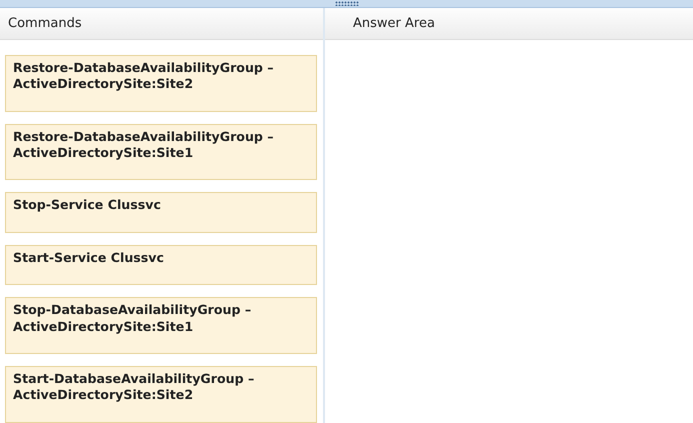 The image size is (693, 423). What do you see at coordinates (161, 83) in the screenshot?
I see `command-tile: Restore-DatabaseAvailabilityGroup – ActiveDirectorySite:Site2` at bounding box center [161, 83].